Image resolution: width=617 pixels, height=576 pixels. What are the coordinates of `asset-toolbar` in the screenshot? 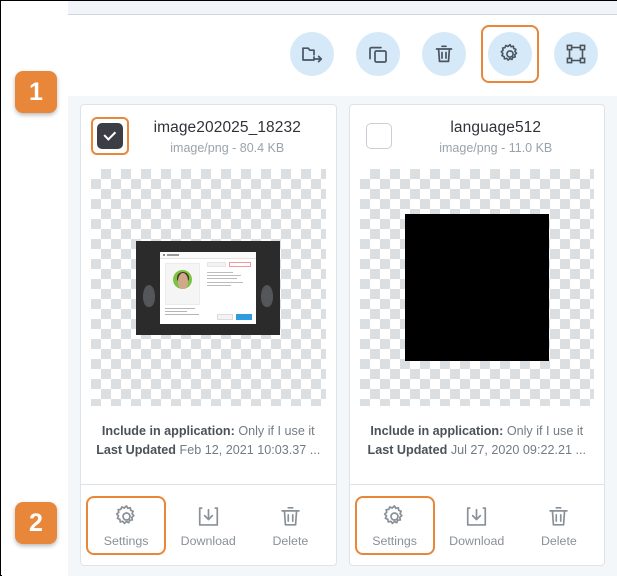 It's located at (444, 54).